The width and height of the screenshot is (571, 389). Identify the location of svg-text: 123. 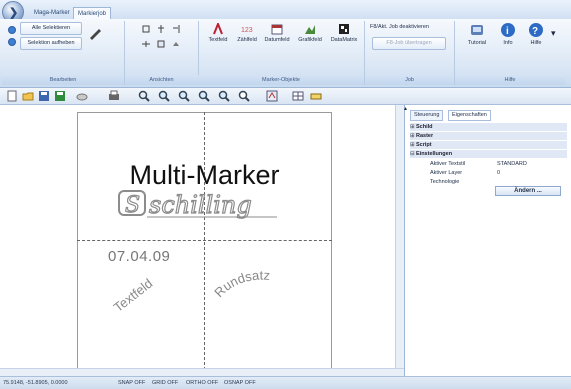
(247, 30).